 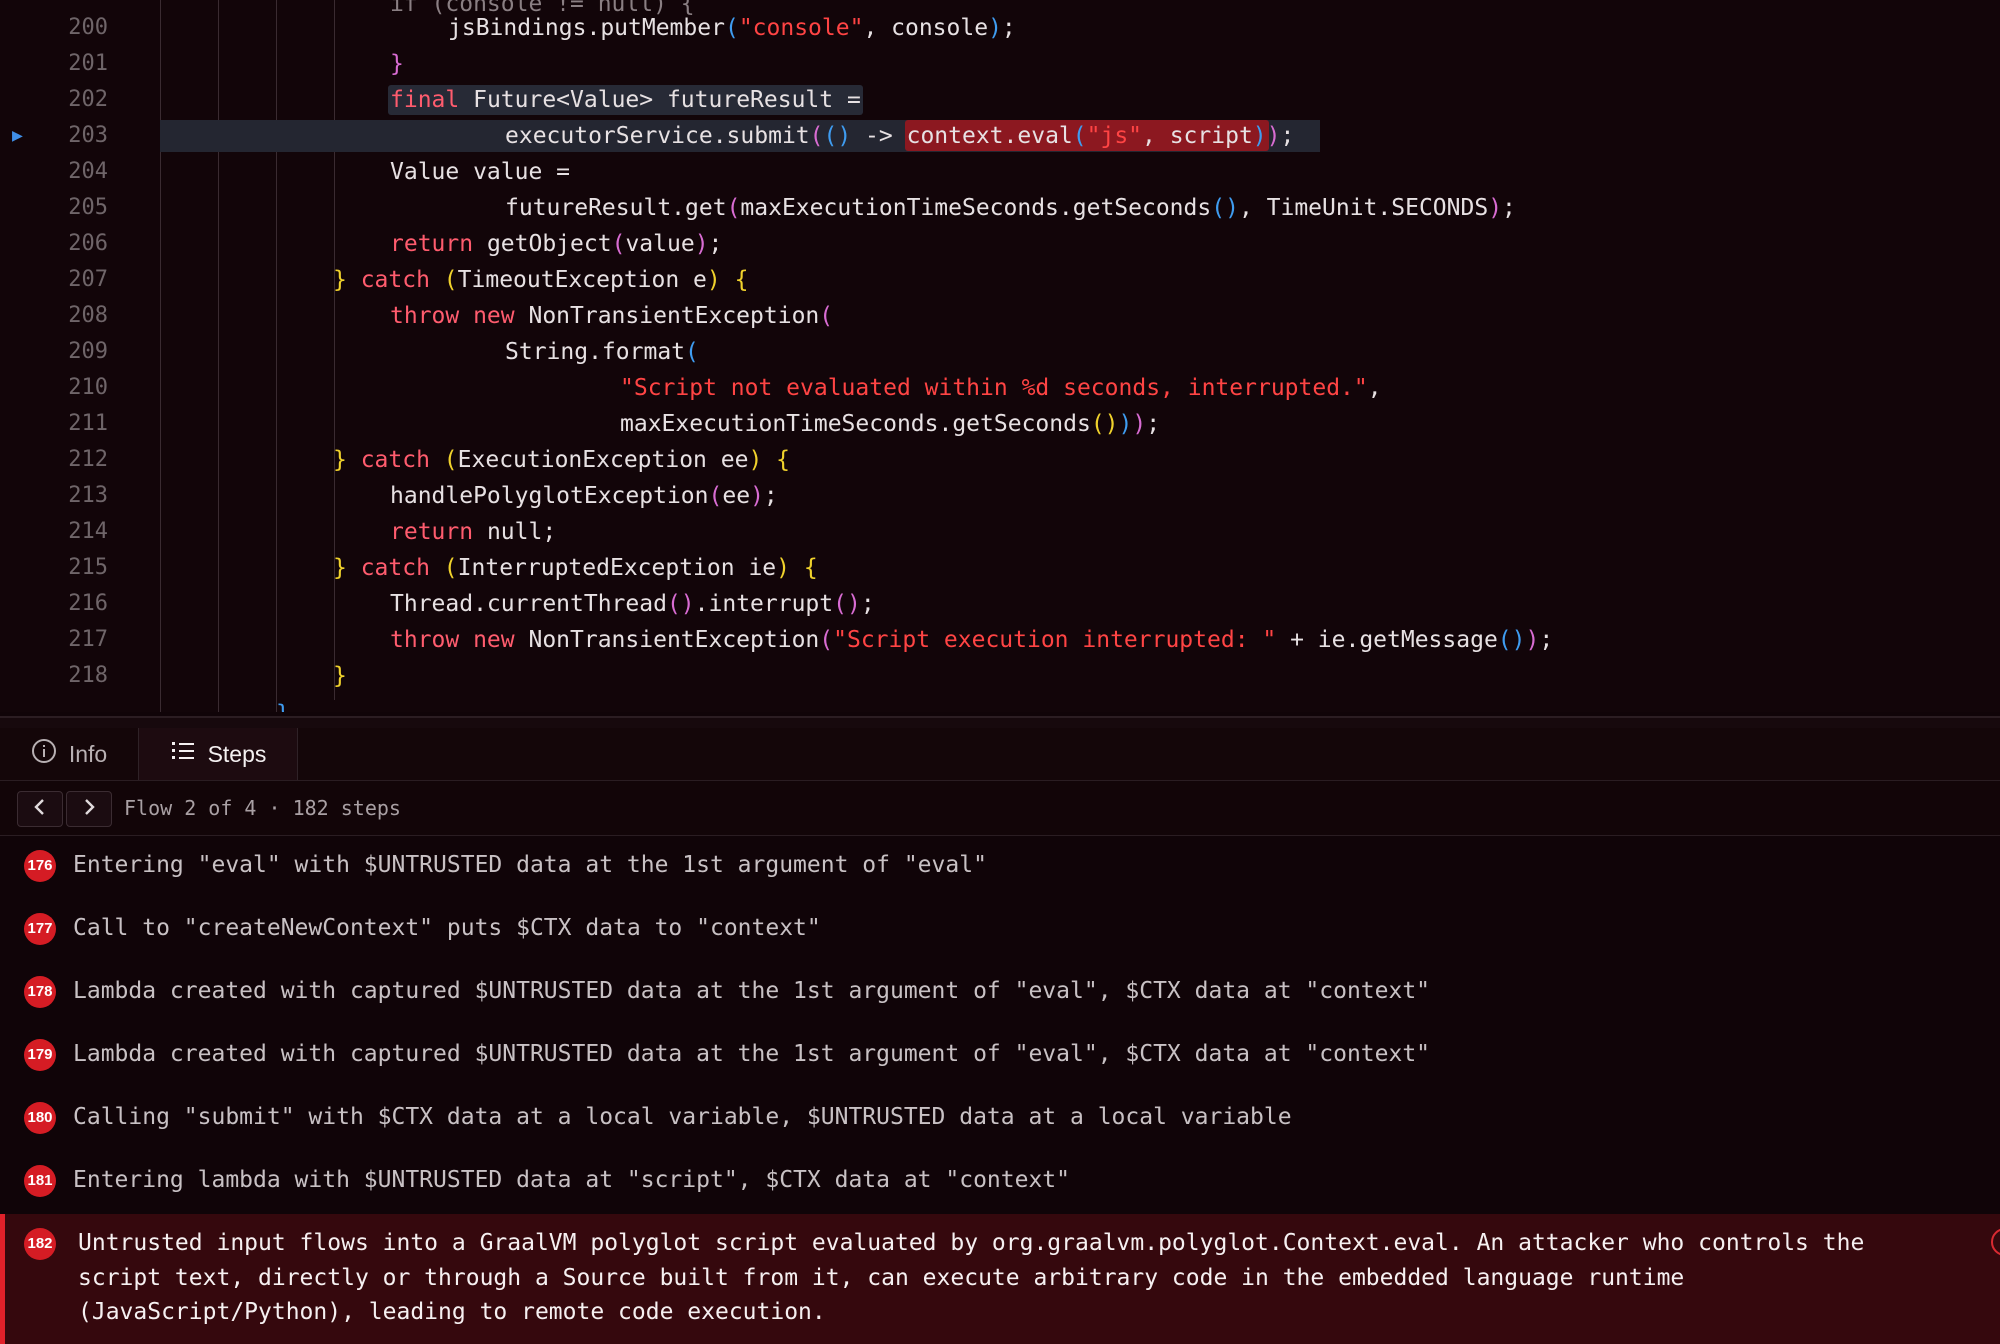 I want to click on line-number: 208, so click(x=88, y=315).